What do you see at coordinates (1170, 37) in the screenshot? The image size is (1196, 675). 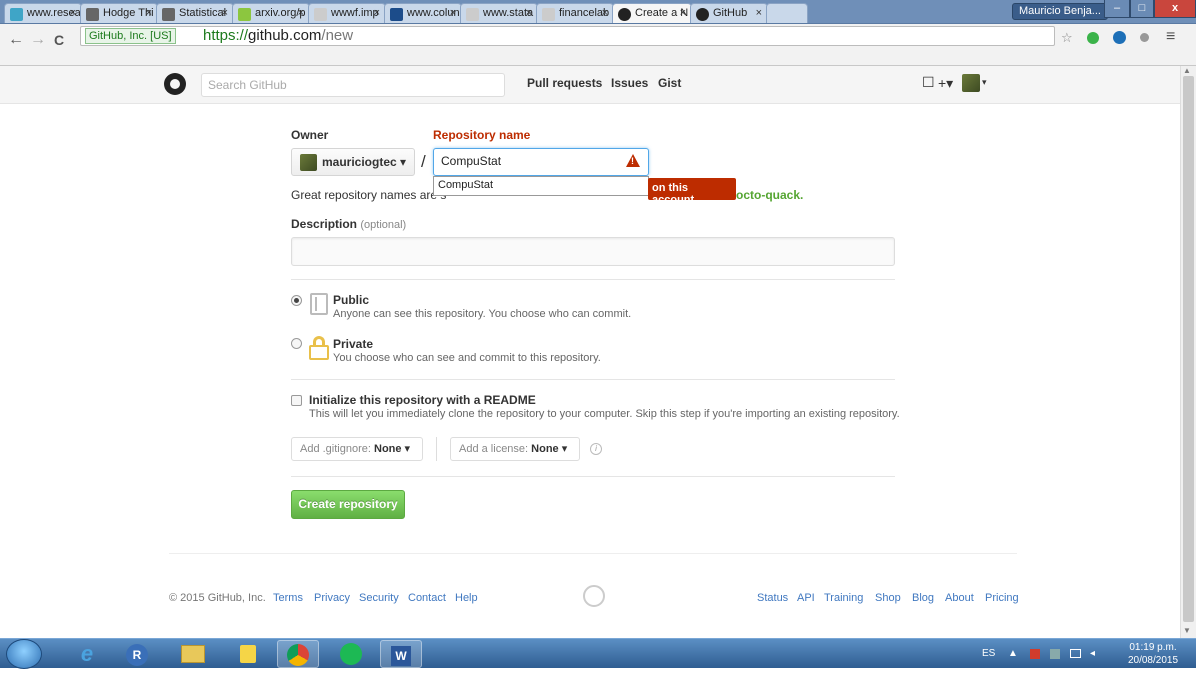 I see `chrome-menu-icon: ≡` at bounding box center [1170, 37].